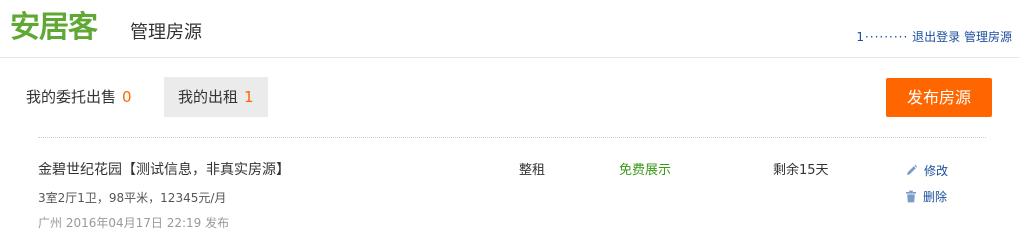 The image size is (1020, 241). I want to click on logout-link: 退出登录, so click(936, 37).